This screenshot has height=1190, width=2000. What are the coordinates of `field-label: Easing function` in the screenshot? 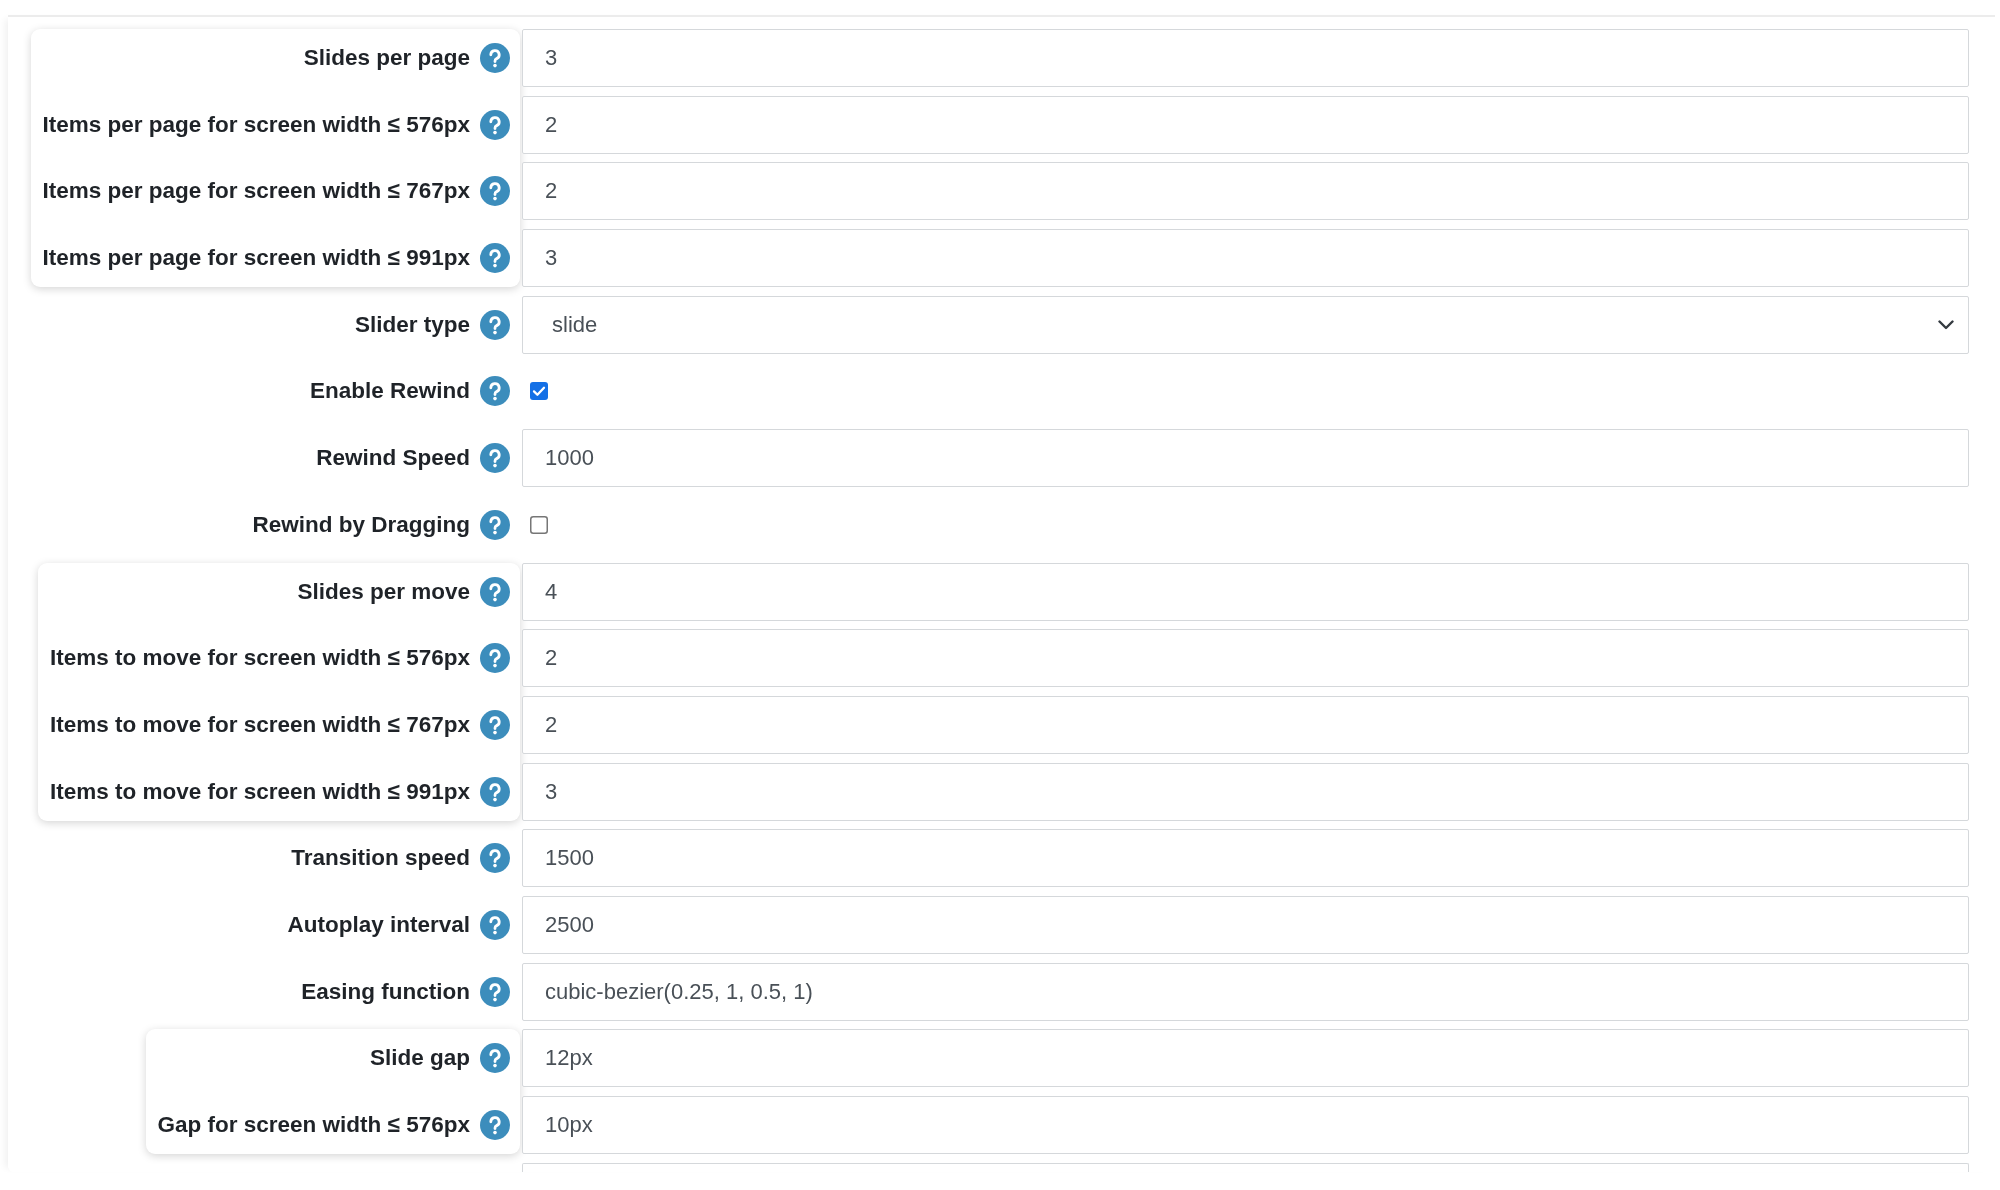 It's located at (385, 991).